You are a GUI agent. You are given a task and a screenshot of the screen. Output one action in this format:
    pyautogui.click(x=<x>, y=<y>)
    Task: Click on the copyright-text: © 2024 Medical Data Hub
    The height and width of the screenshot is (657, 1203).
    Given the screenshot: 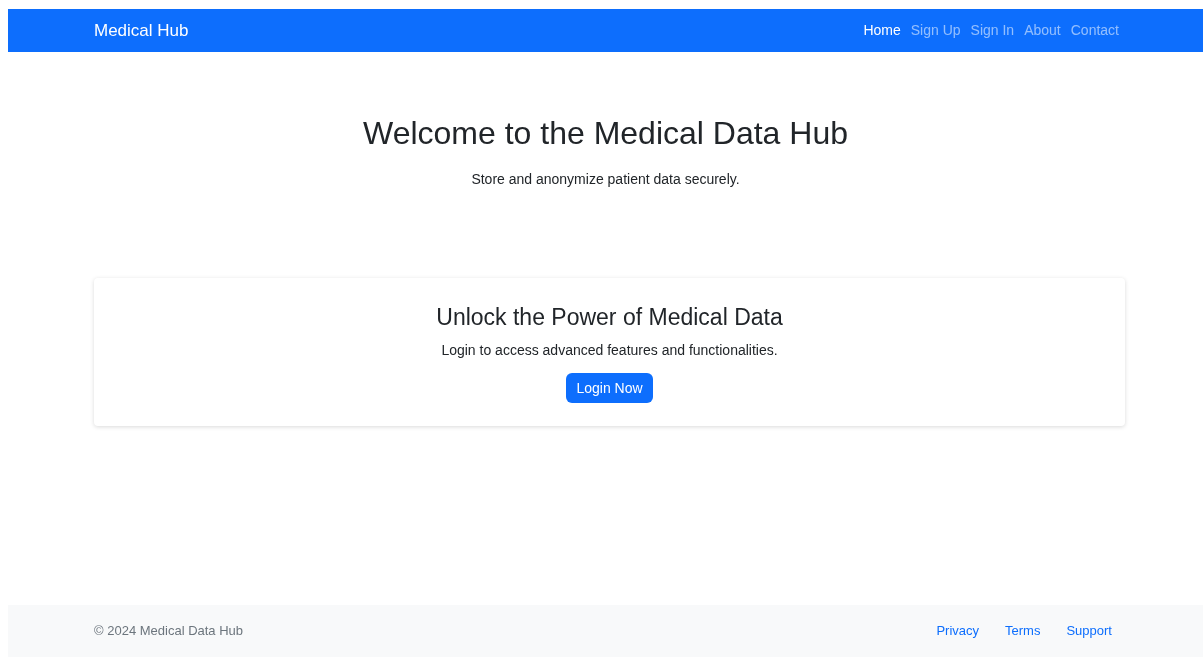 What is the action you would take?
    pyautogui.click(x=169, y=631)
    